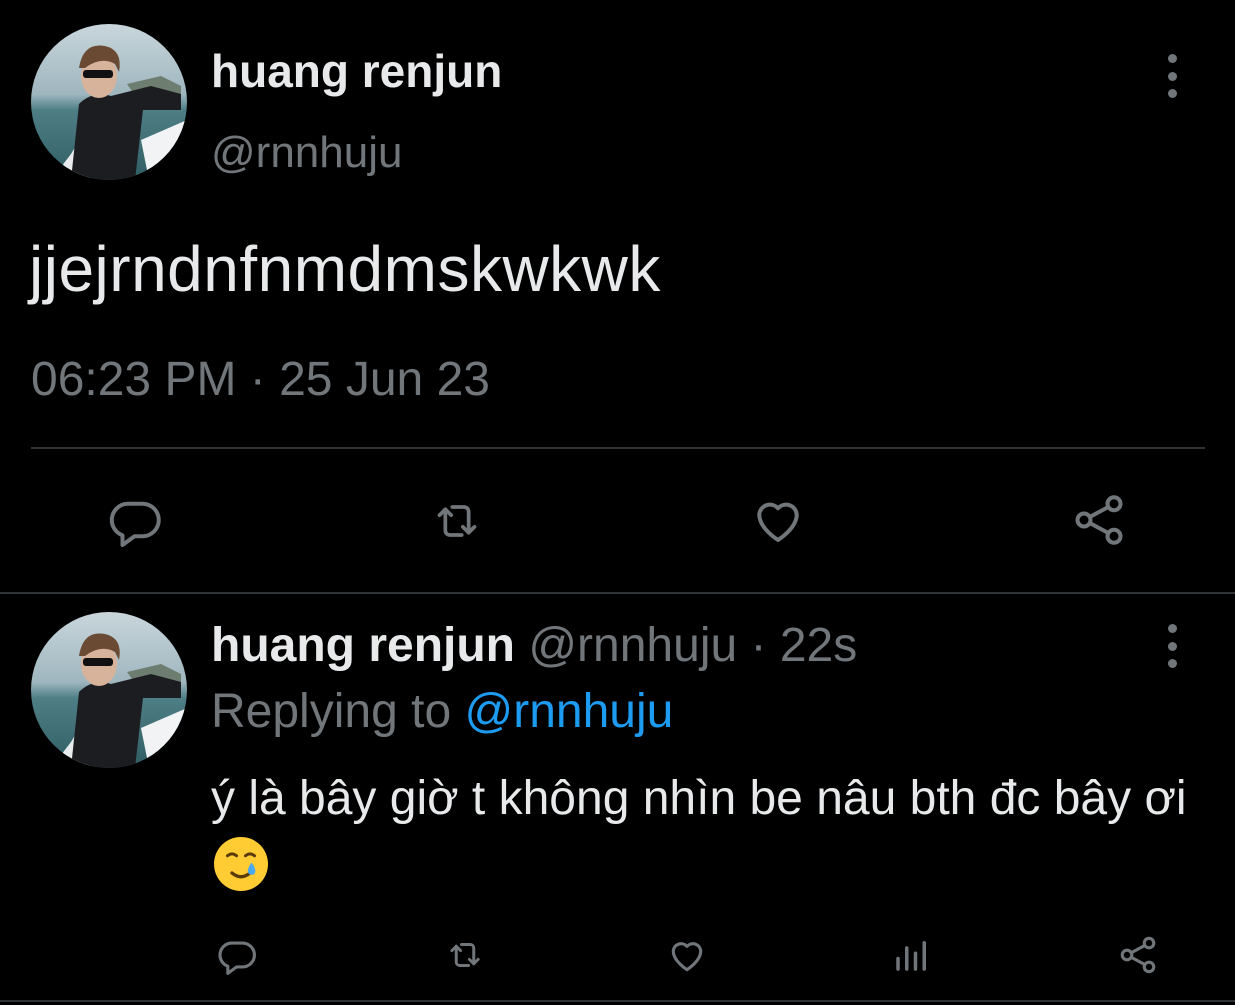 The image size is (1235, 1005). Describe the element at coordinates (345, 269) in the screenshot. I see `tweet-text: jjejrndnfnmdmskwkwk` at that location.